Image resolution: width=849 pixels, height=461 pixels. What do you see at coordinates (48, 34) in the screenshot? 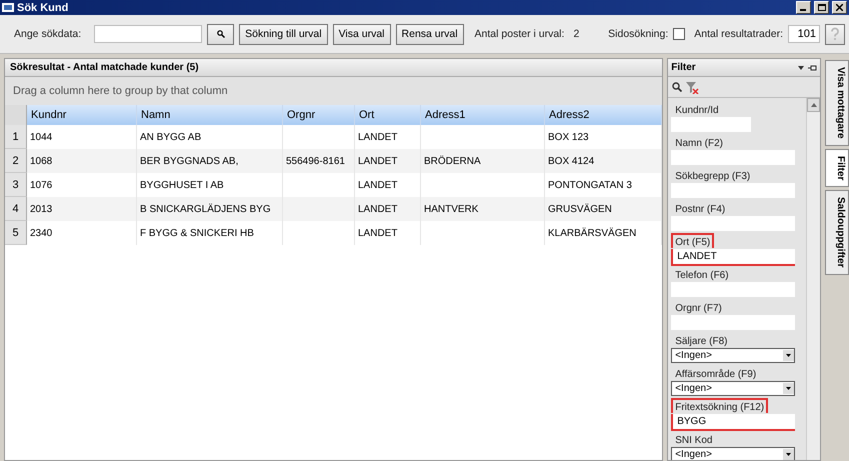
I see `search-label: Ange sökdata:` at bounding box center [48, 34].